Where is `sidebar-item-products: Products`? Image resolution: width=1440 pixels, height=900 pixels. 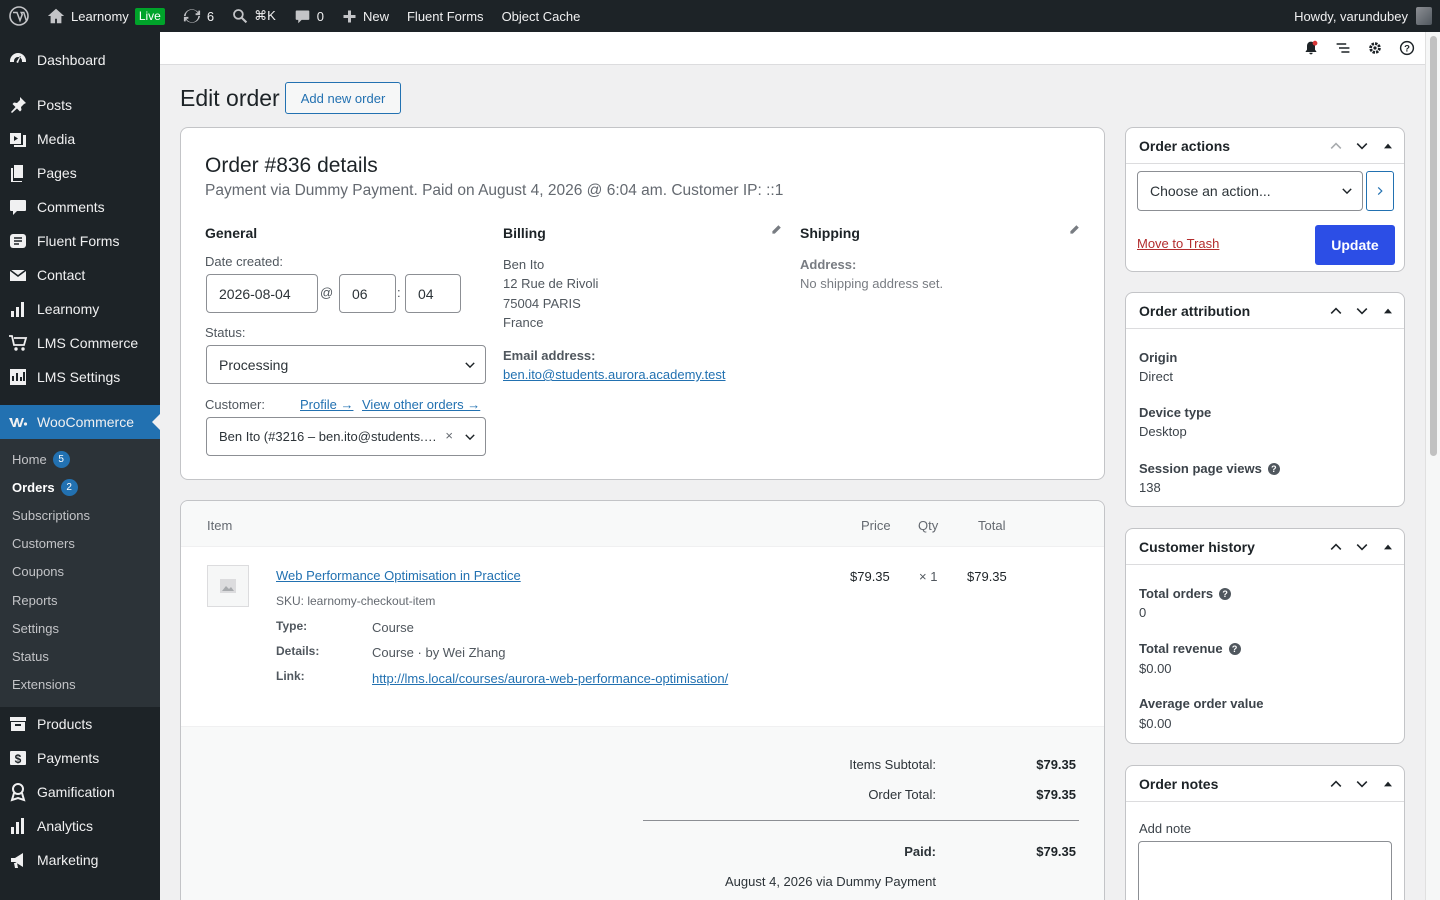 sidebar-item-products: Products is located at coordinates (80, 724).